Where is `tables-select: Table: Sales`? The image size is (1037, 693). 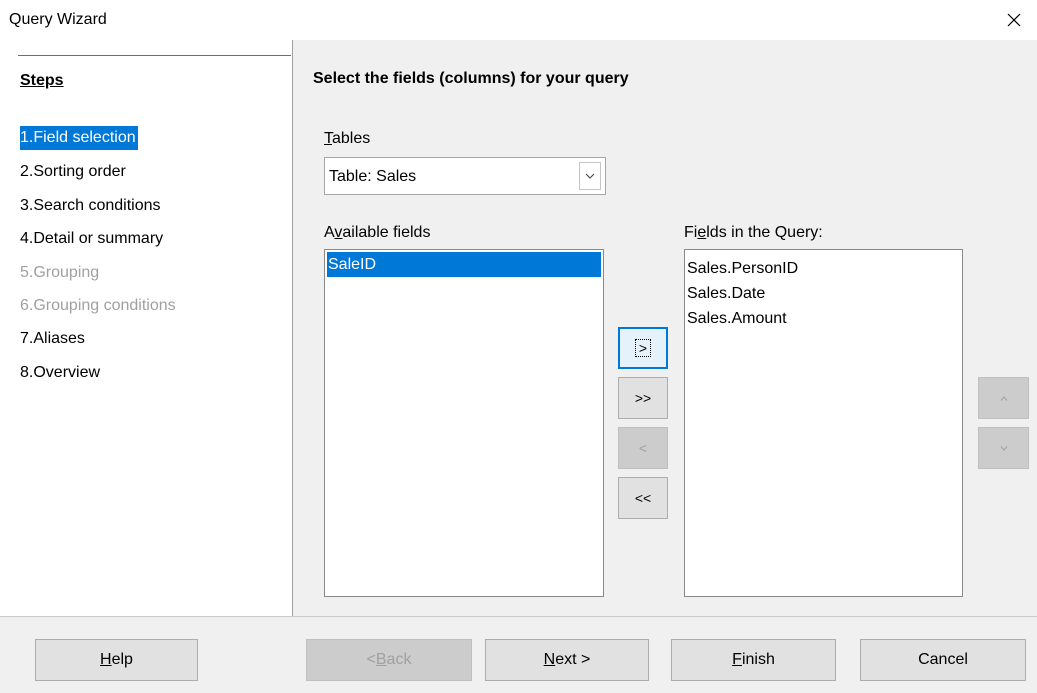 tables-select: Table: Sales is located at coordinates (465, 176).